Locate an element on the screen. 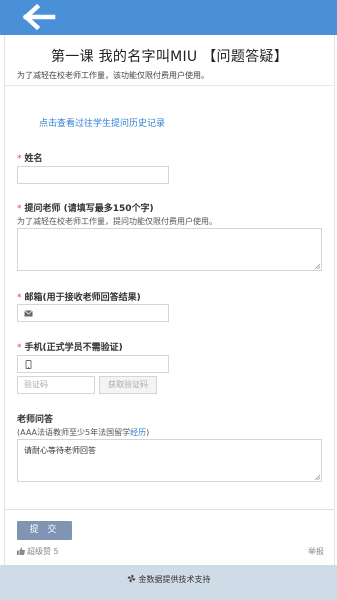 This screenshot has width=337, height=600. arrow-left-icon is located at coordinates (39, 17).